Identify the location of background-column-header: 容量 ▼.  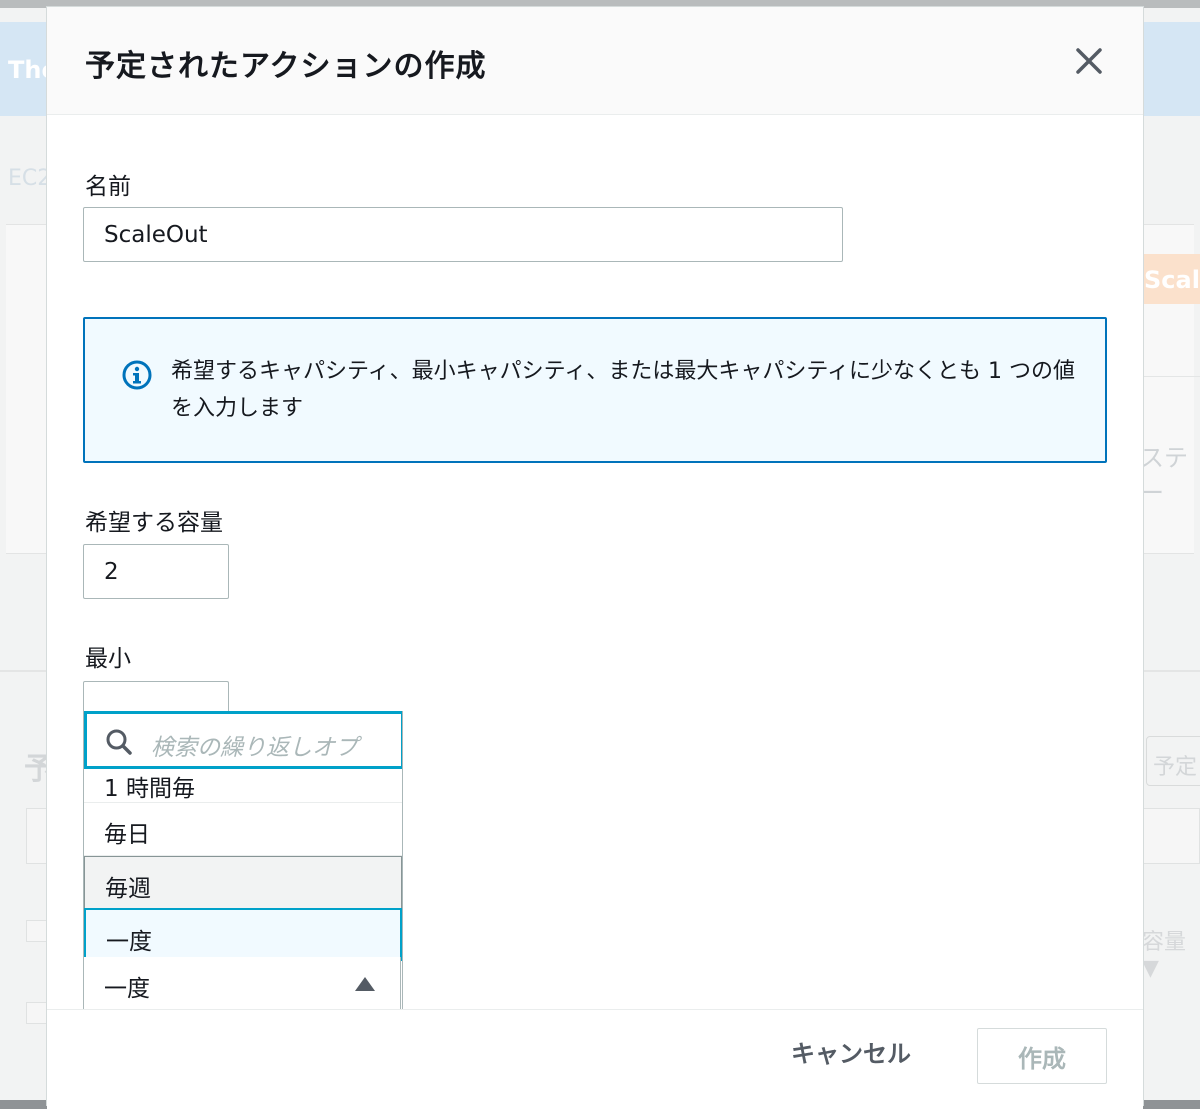
(1164, 955).